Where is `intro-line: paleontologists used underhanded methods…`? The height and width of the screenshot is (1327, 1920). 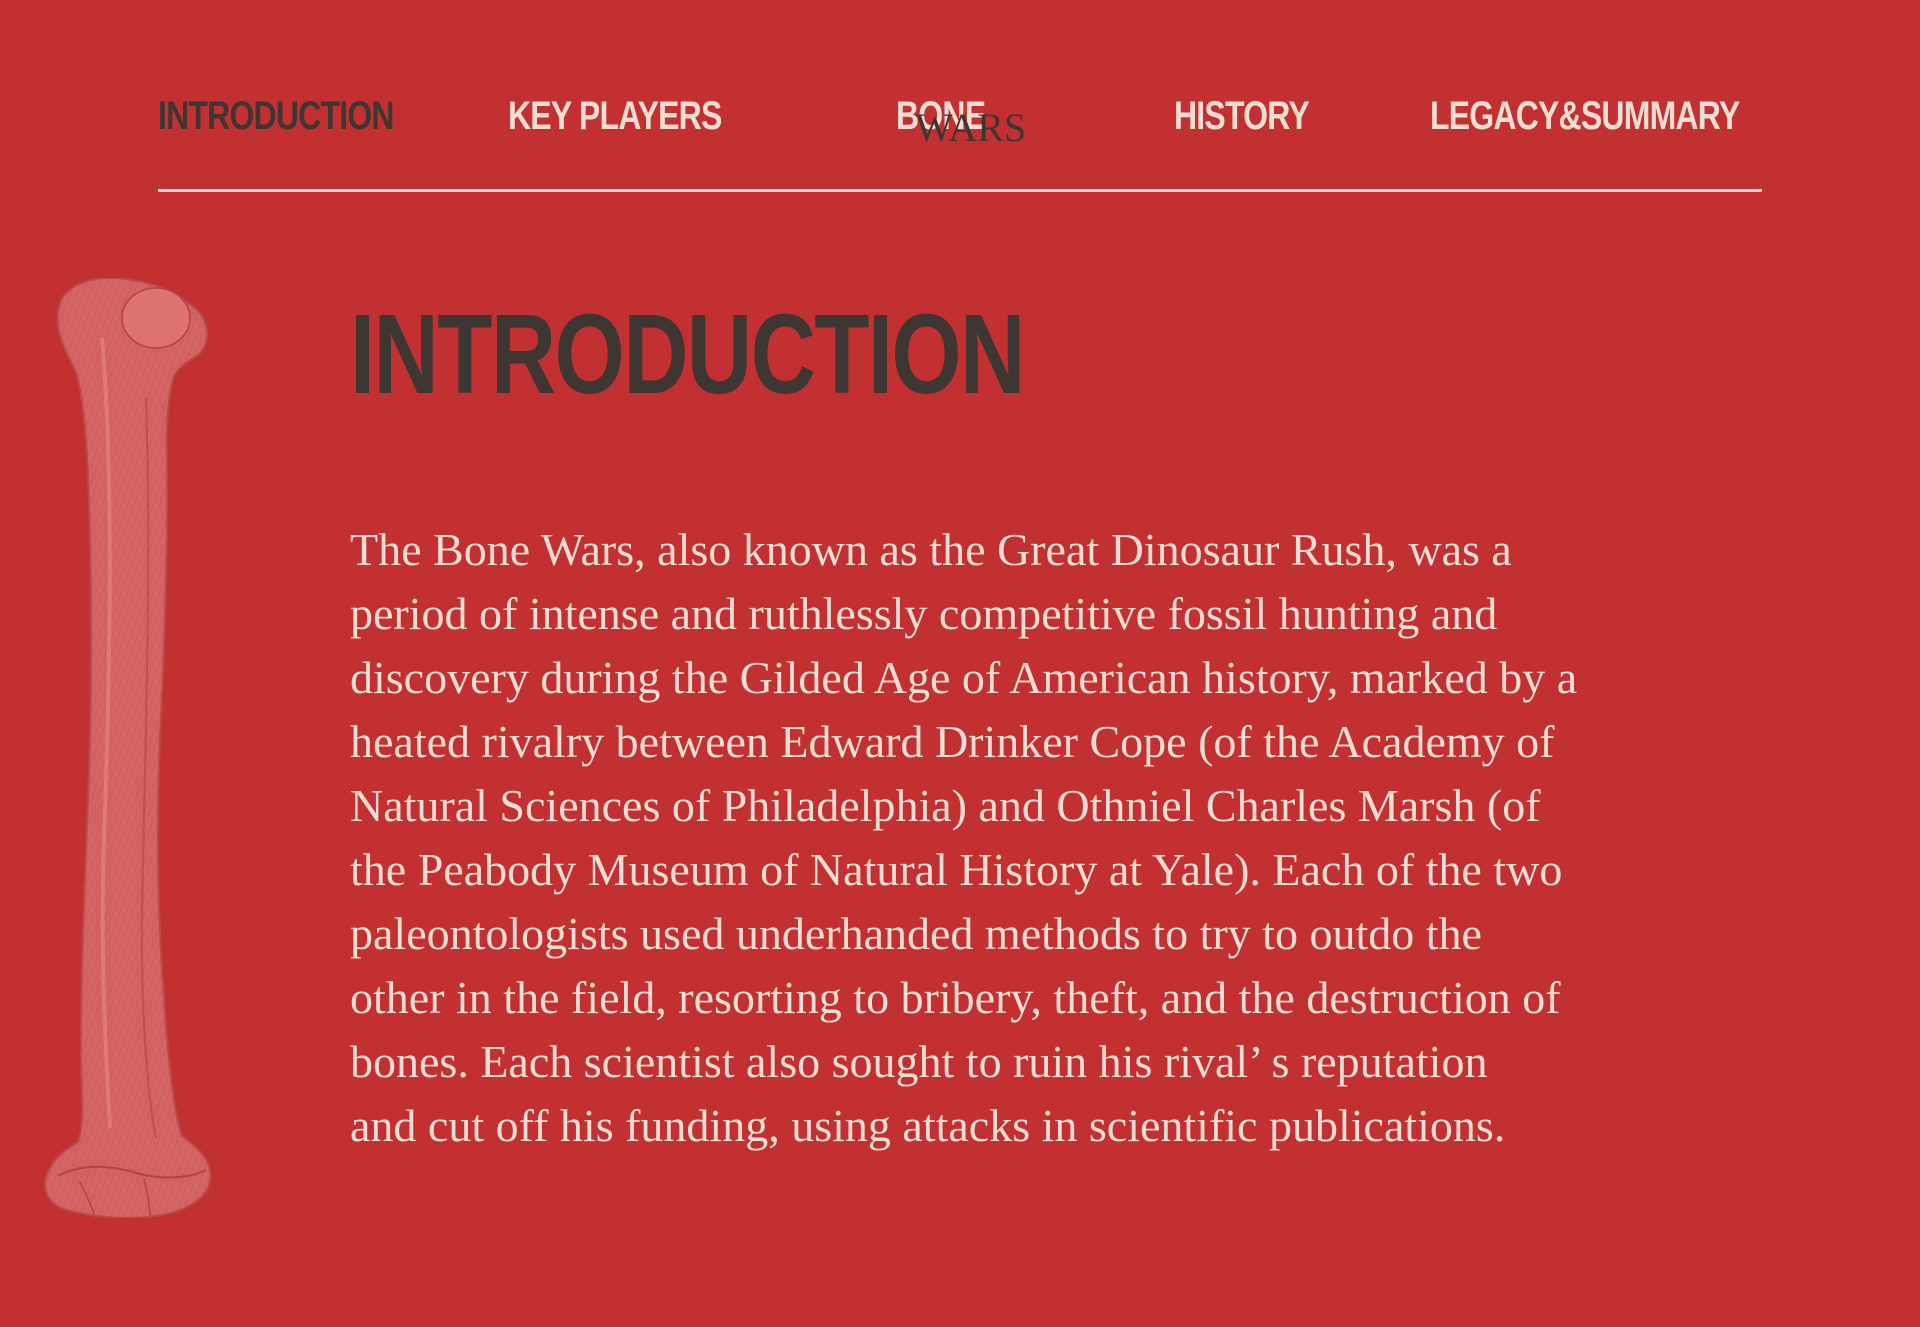 intro-line: paleontologists used underhanded methods… is located at coordinates (916, 933).